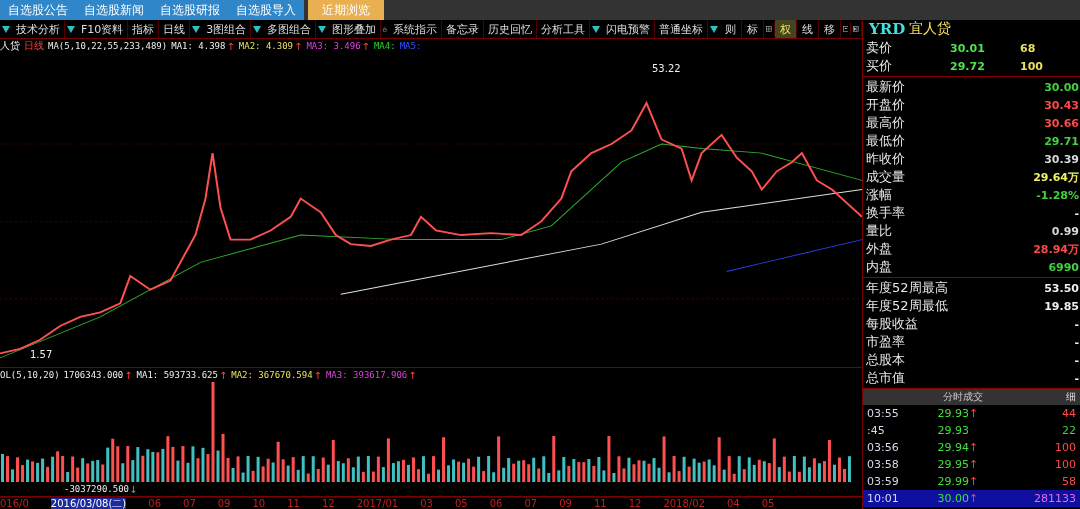 The width and height of the screenshot is (1080, 509). Describe the element at coordinates (377, 503) in the screenshot. I see `date-label: 2017/01` at that location.